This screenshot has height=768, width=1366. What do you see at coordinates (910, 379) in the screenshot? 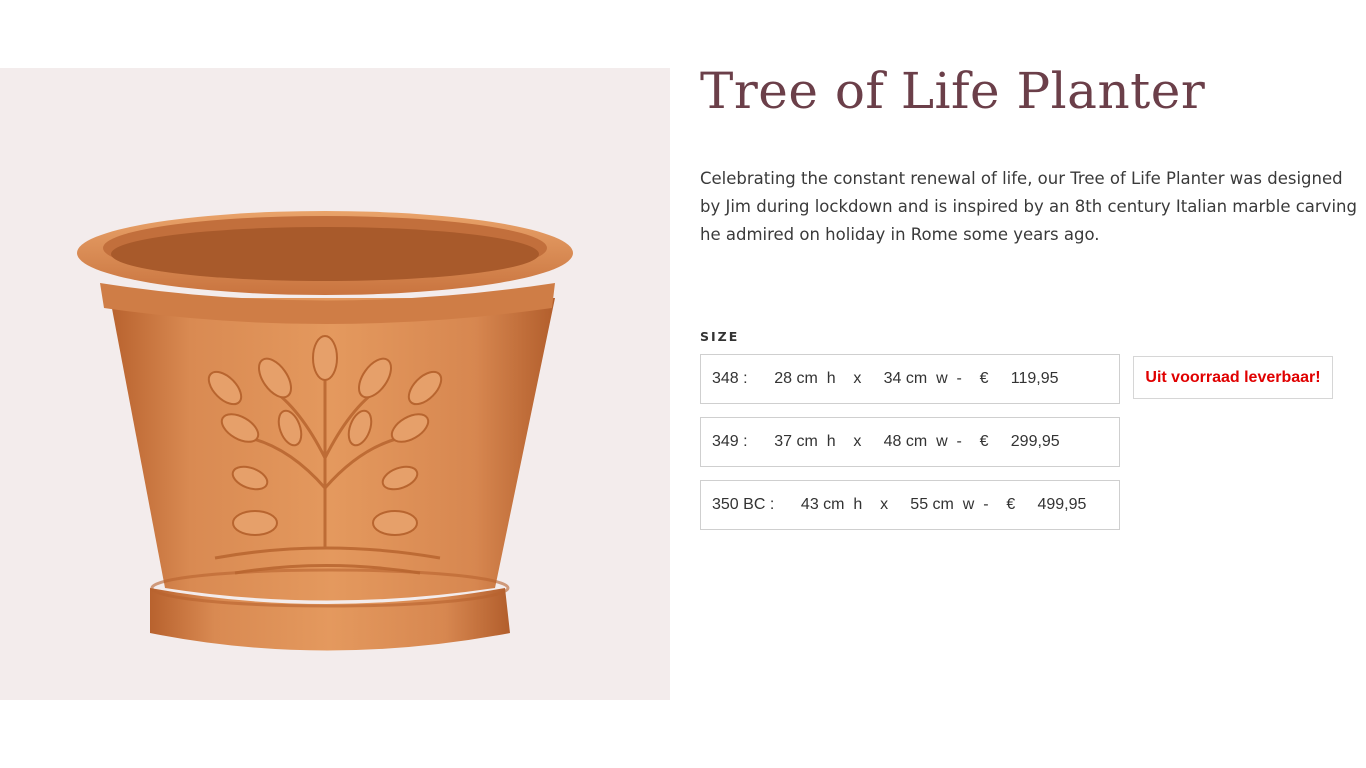
I see `size-option-348: 348 : 28 cm h x 34 cm w - € 119,95` at bounding box center [910, 379].